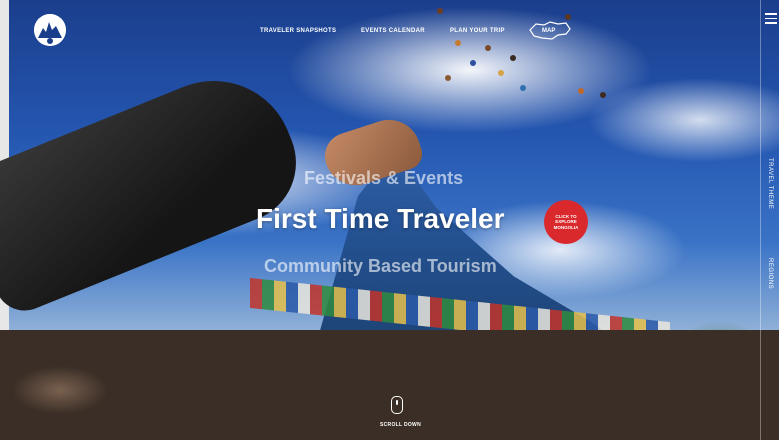 This screenshot has height=440, width=779. I want to click on map-label: MAP, so click(549, 31).